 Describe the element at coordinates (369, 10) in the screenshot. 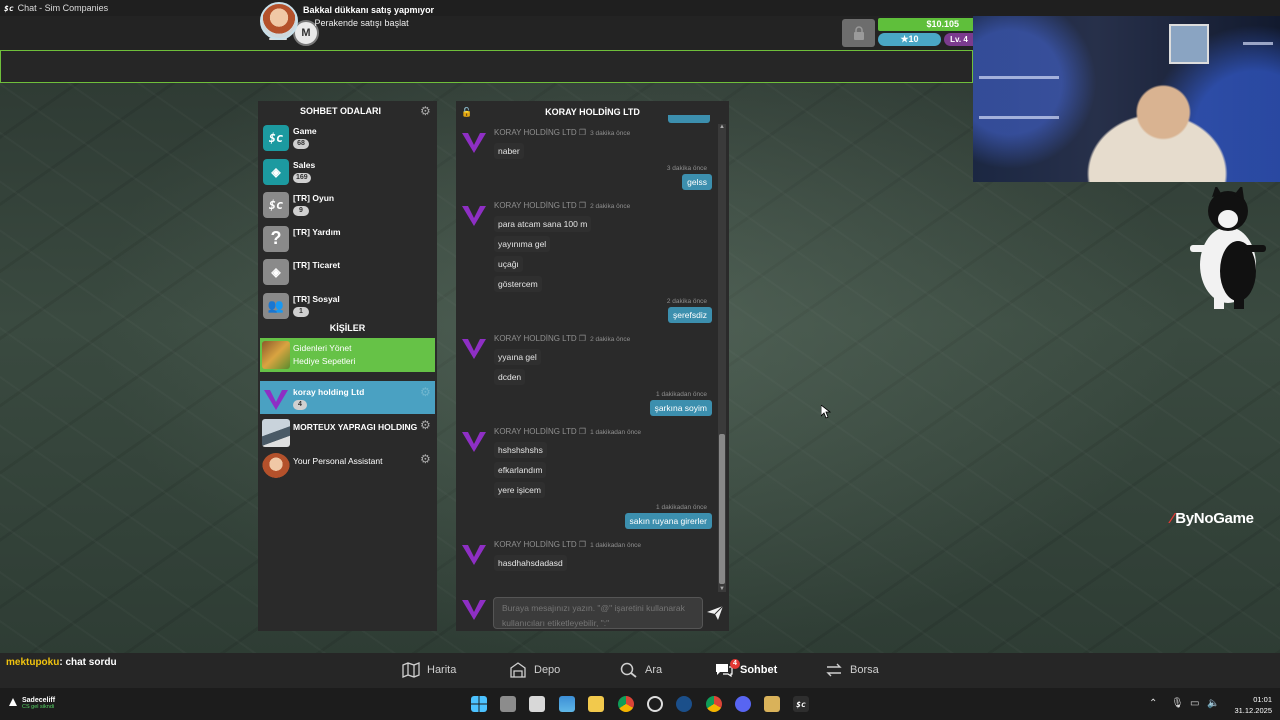

I see `notification-title: Bakkal dükkanı satış yapmıyor` at that location.